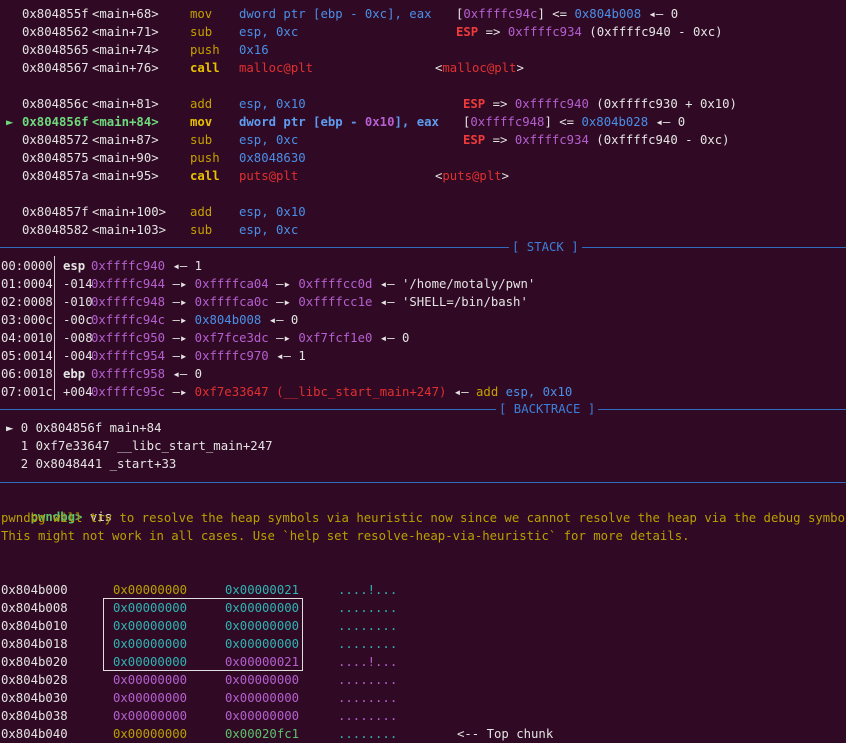  What do you see at coordinates (139, 446) in the screenshot?
I see `backtrace-frame: 1 0xf7e33647 __libc_start_main+247` at bounding box center [139, 446].